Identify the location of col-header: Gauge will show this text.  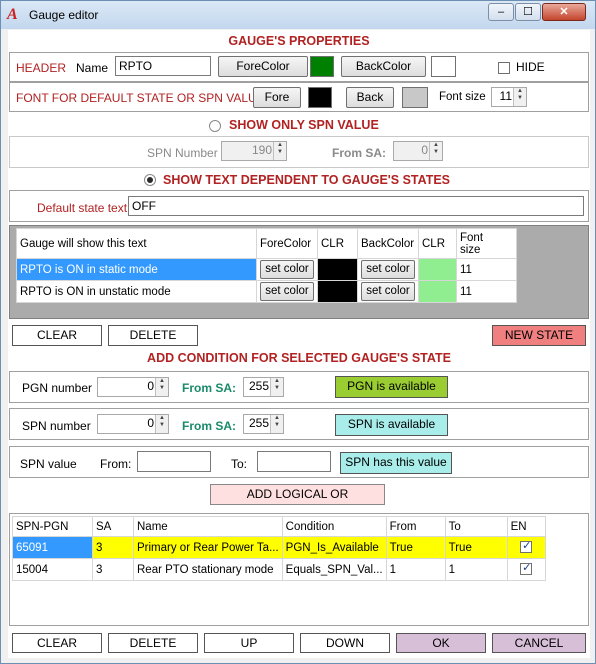
(136, 243).